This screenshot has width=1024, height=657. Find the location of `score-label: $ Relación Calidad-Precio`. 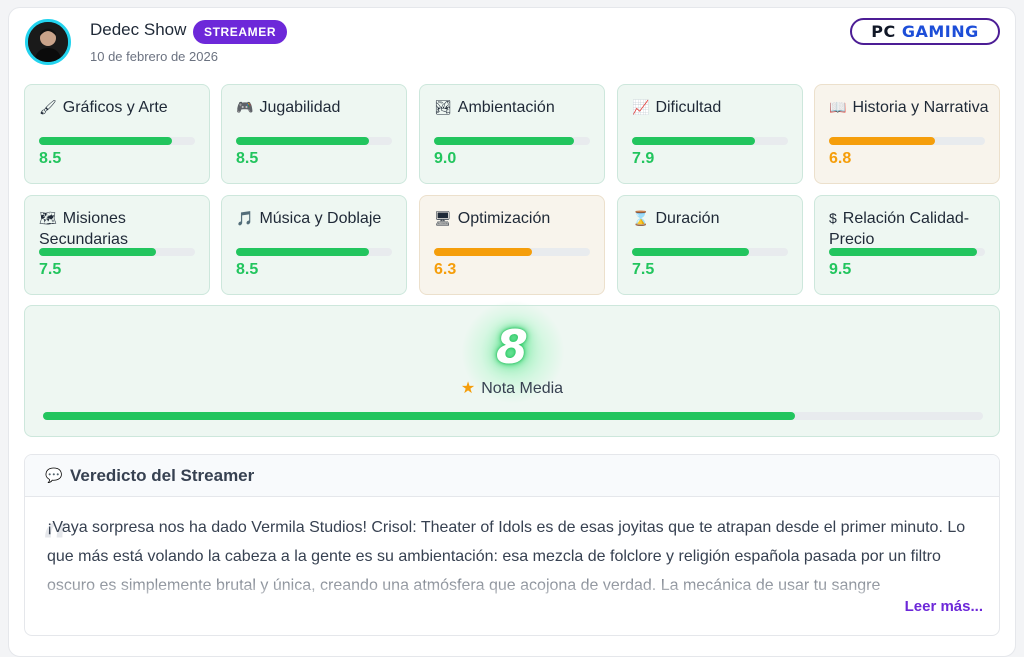

score-label: $ Relación Calidad-Precio is located at coordinates (910, 229).